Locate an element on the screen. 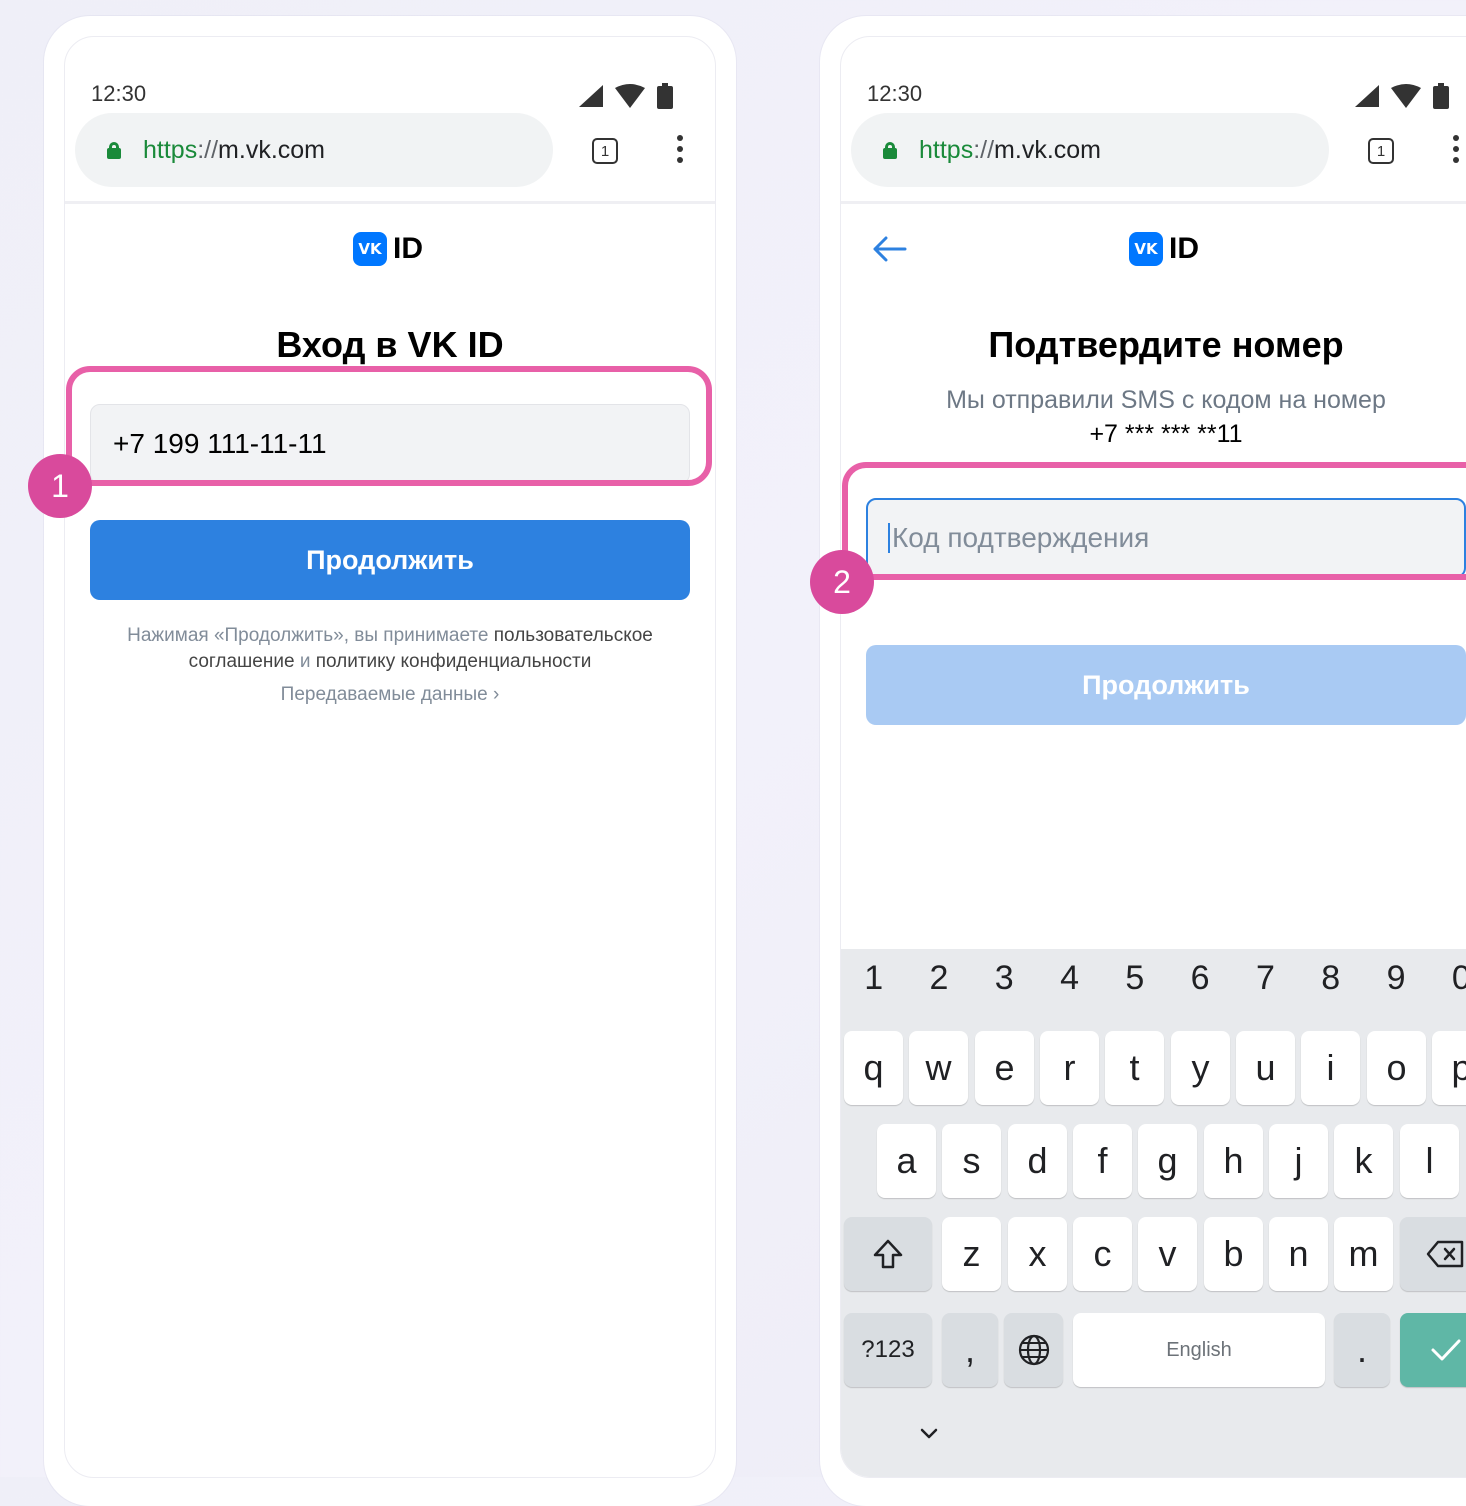 Image resolution: width=1466 pixels, height=1506 pixels. key-h: h is located at coordinates (1233, 1161).